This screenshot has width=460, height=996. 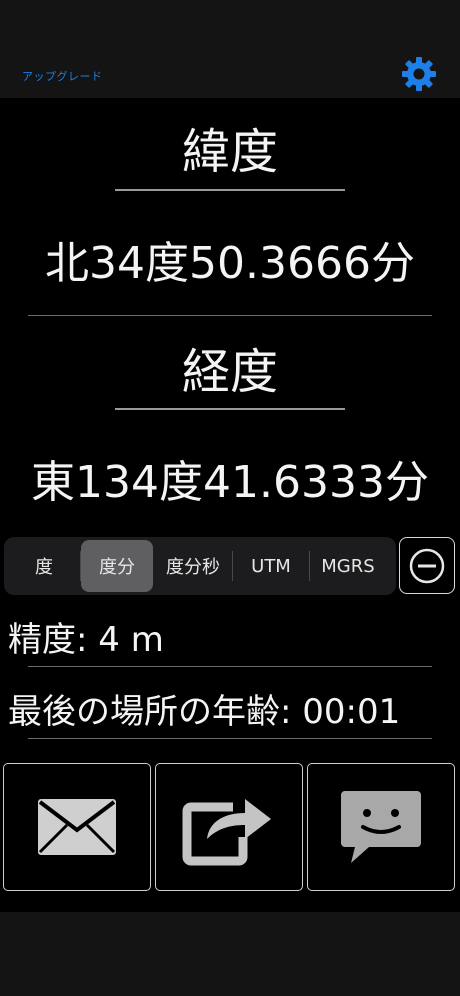 What do you see at coordinates (229, 372) in the screenshot?
I see `longitude-title: 経度` at bounding box center [229, 372].